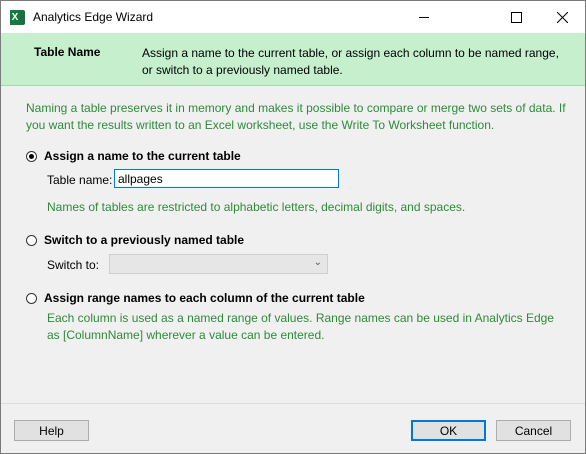  What do you see at coordinates (226, 178) in the screenshot?
I see `table-name-input` at bounding box center [226, 178].